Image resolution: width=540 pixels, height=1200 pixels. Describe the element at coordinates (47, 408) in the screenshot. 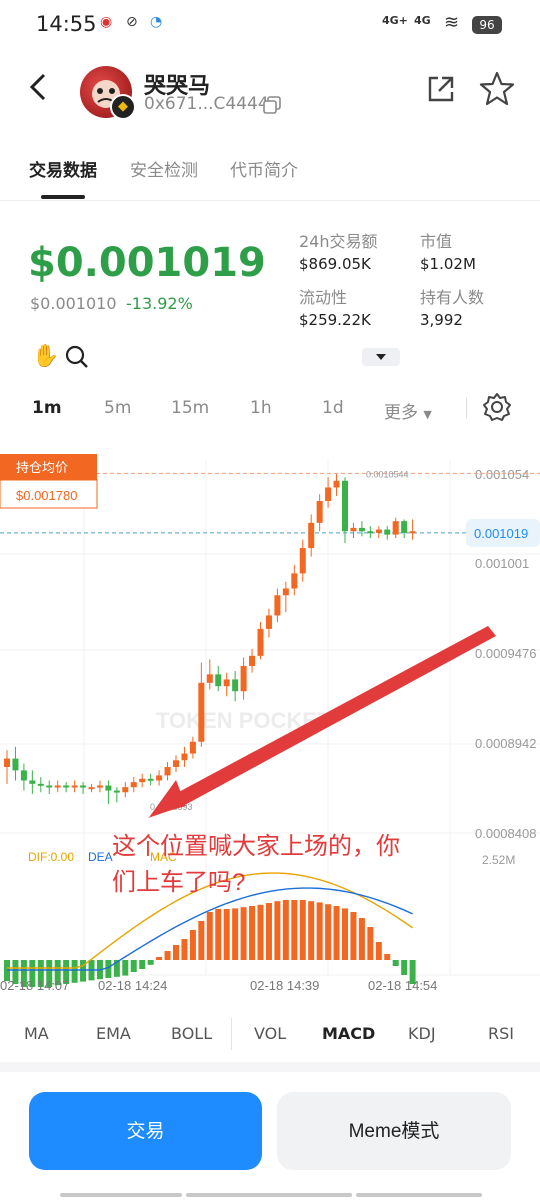

I see `timeframe-1m: 1m` at that location.